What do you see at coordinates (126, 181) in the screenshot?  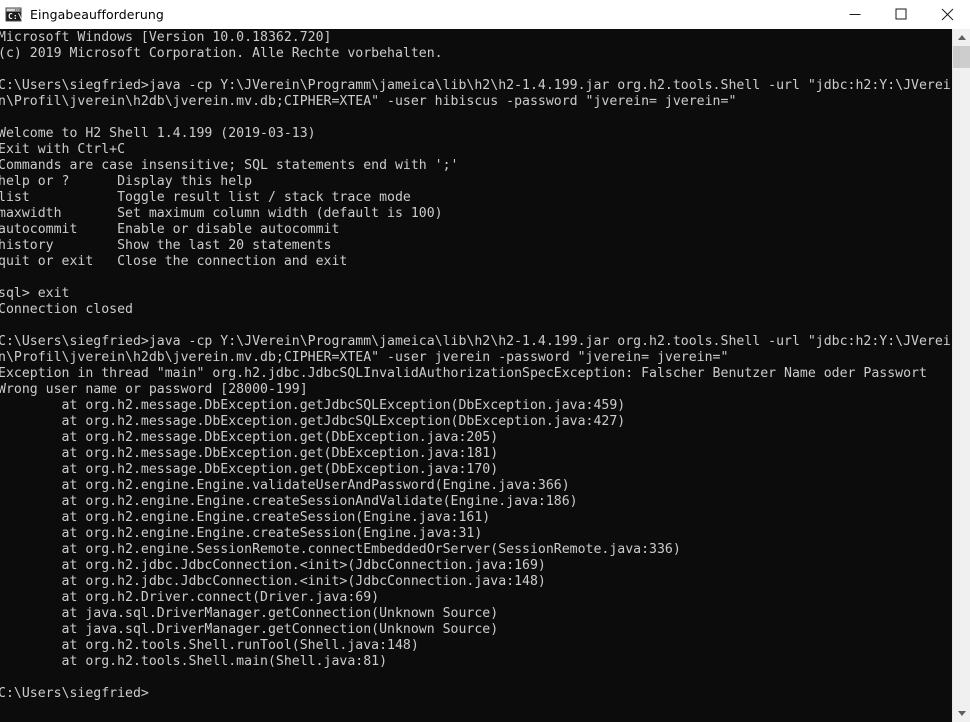 I see `console-line: help or ? Display this help` at bounding box center [126, 181].